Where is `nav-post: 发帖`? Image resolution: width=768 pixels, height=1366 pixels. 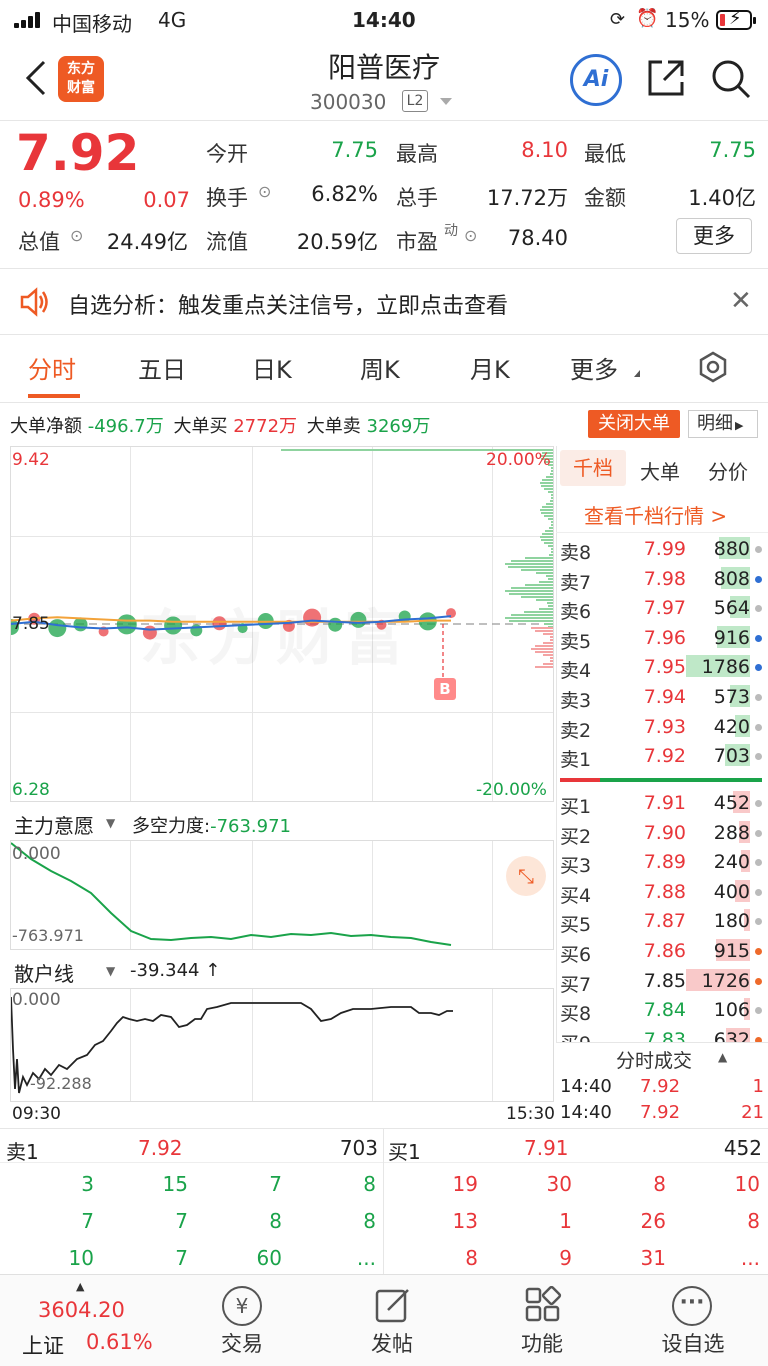 nav-post: 发帖 is located at coordinates (392, 1343).